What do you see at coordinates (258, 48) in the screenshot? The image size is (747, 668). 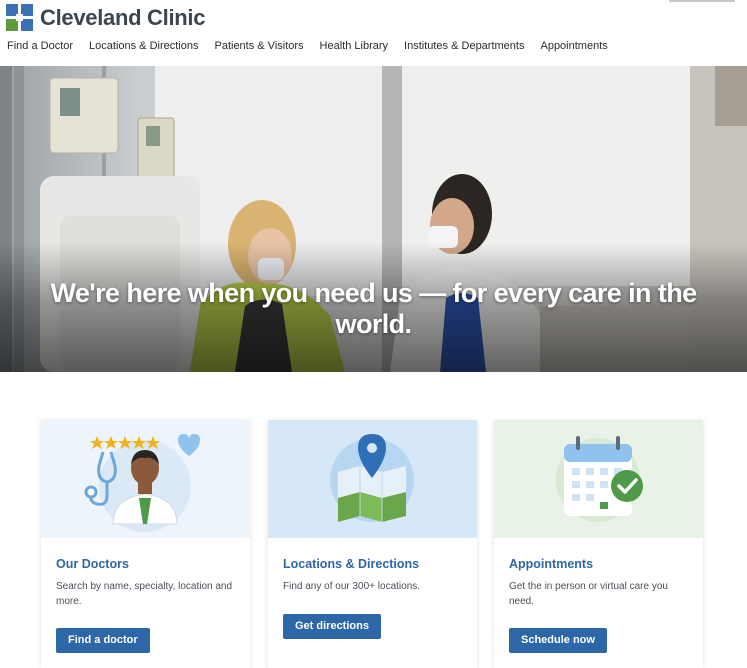 I see `nav-patients-visitors: Patients & Visitors` at bounding box center [258, 48].